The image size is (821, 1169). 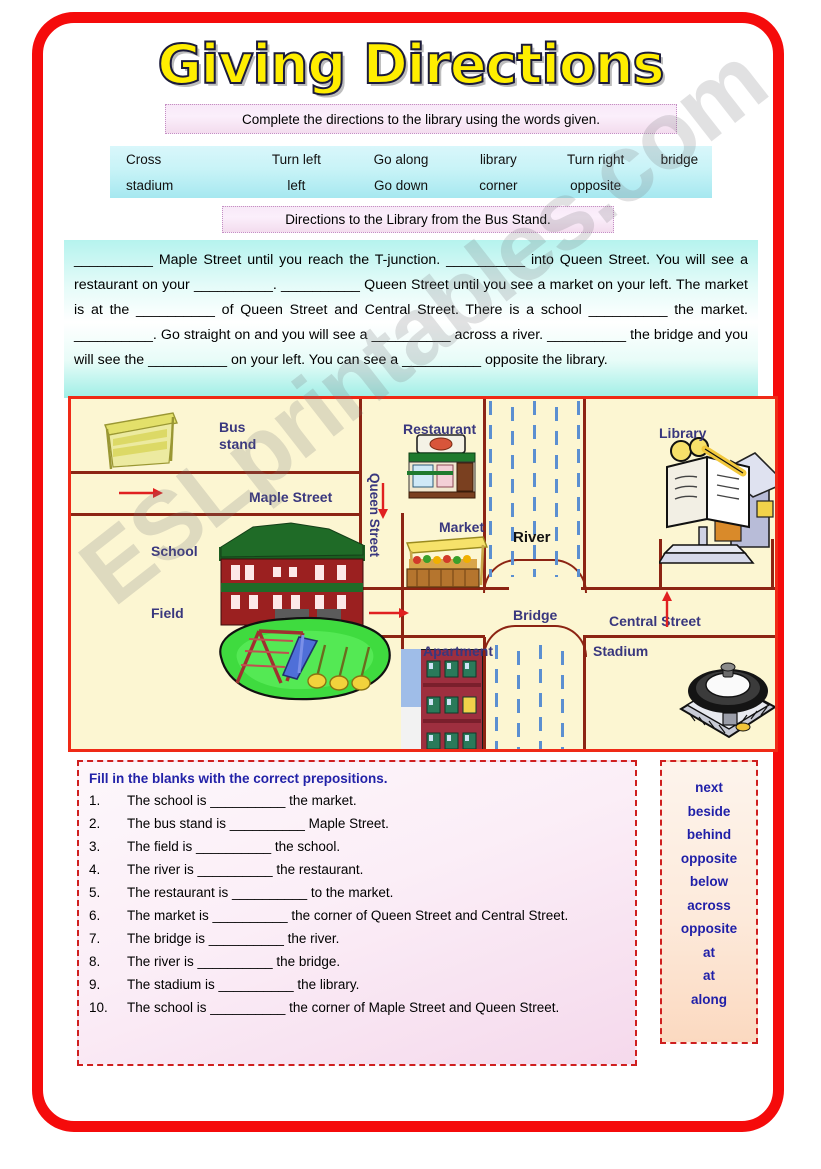 What do you see at coordinates (95, 823) in the screenshot?
I see `exercise-item-number: 2.` at bounding box center [95, 823].